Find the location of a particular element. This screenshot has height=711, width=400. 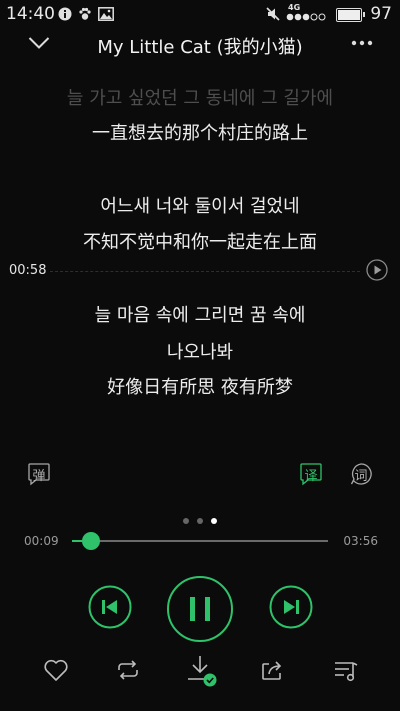

danmaku-label: 弹 is located at coordinates (39, 476).